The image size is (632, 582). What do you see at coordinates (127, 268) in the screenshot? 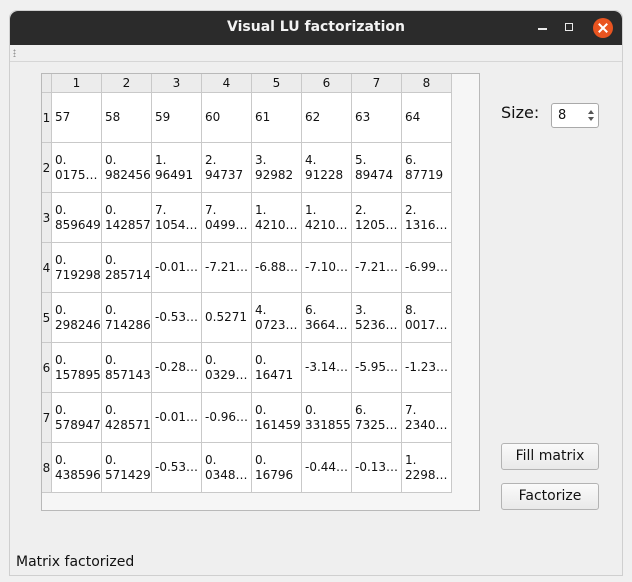
I see `matrix-cell: 0. 285714` at bounding box center [127, 268].